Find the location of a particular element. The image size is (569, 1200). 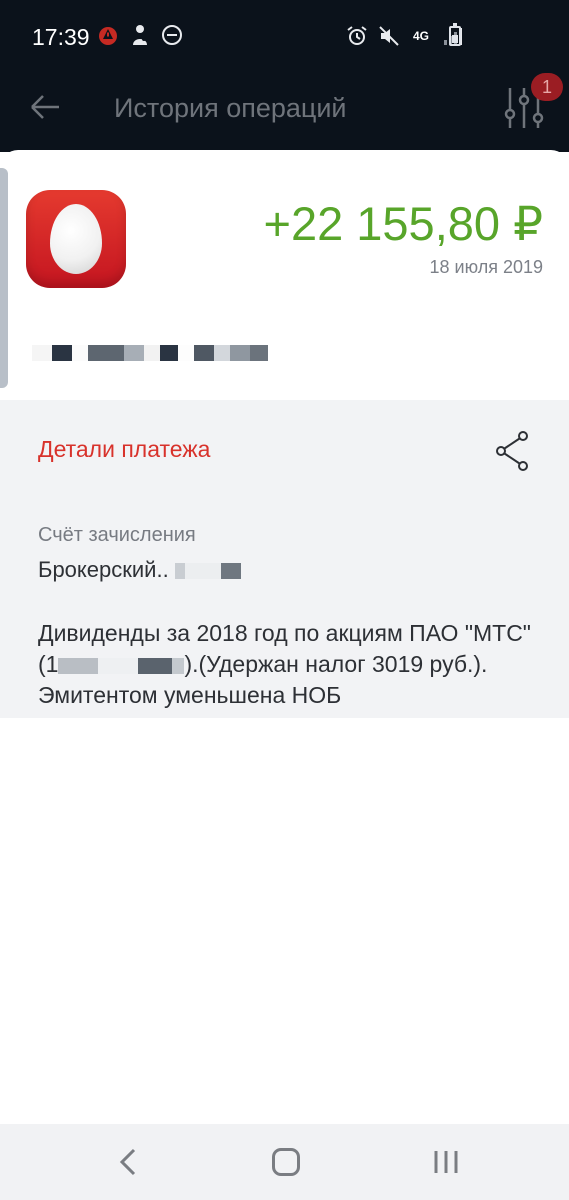

opera-logo-icon is located at coordinates (76, 239).